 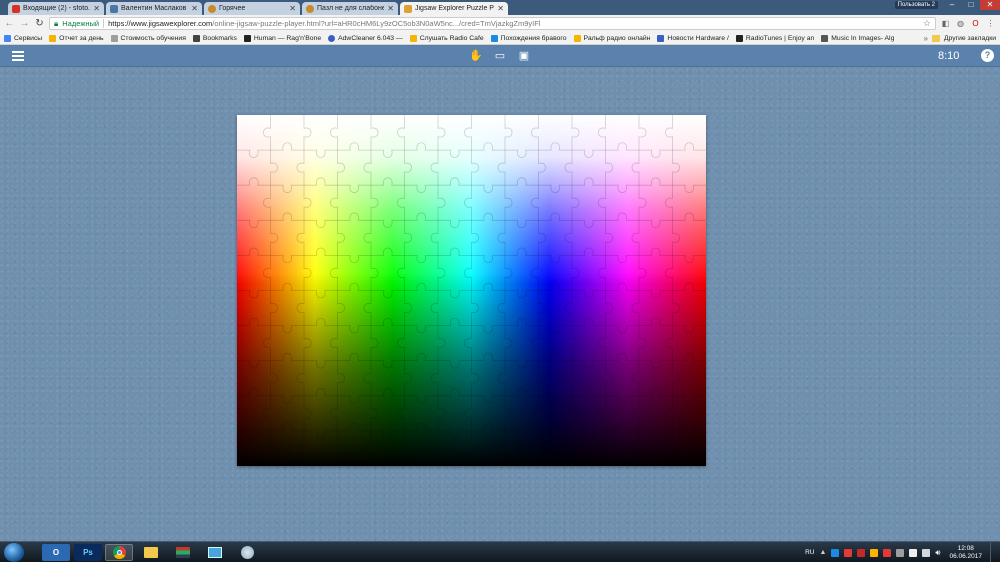 I want to click on browser-tab-vk: Валентин Маслаков ✕, so click(x=154, y=8).